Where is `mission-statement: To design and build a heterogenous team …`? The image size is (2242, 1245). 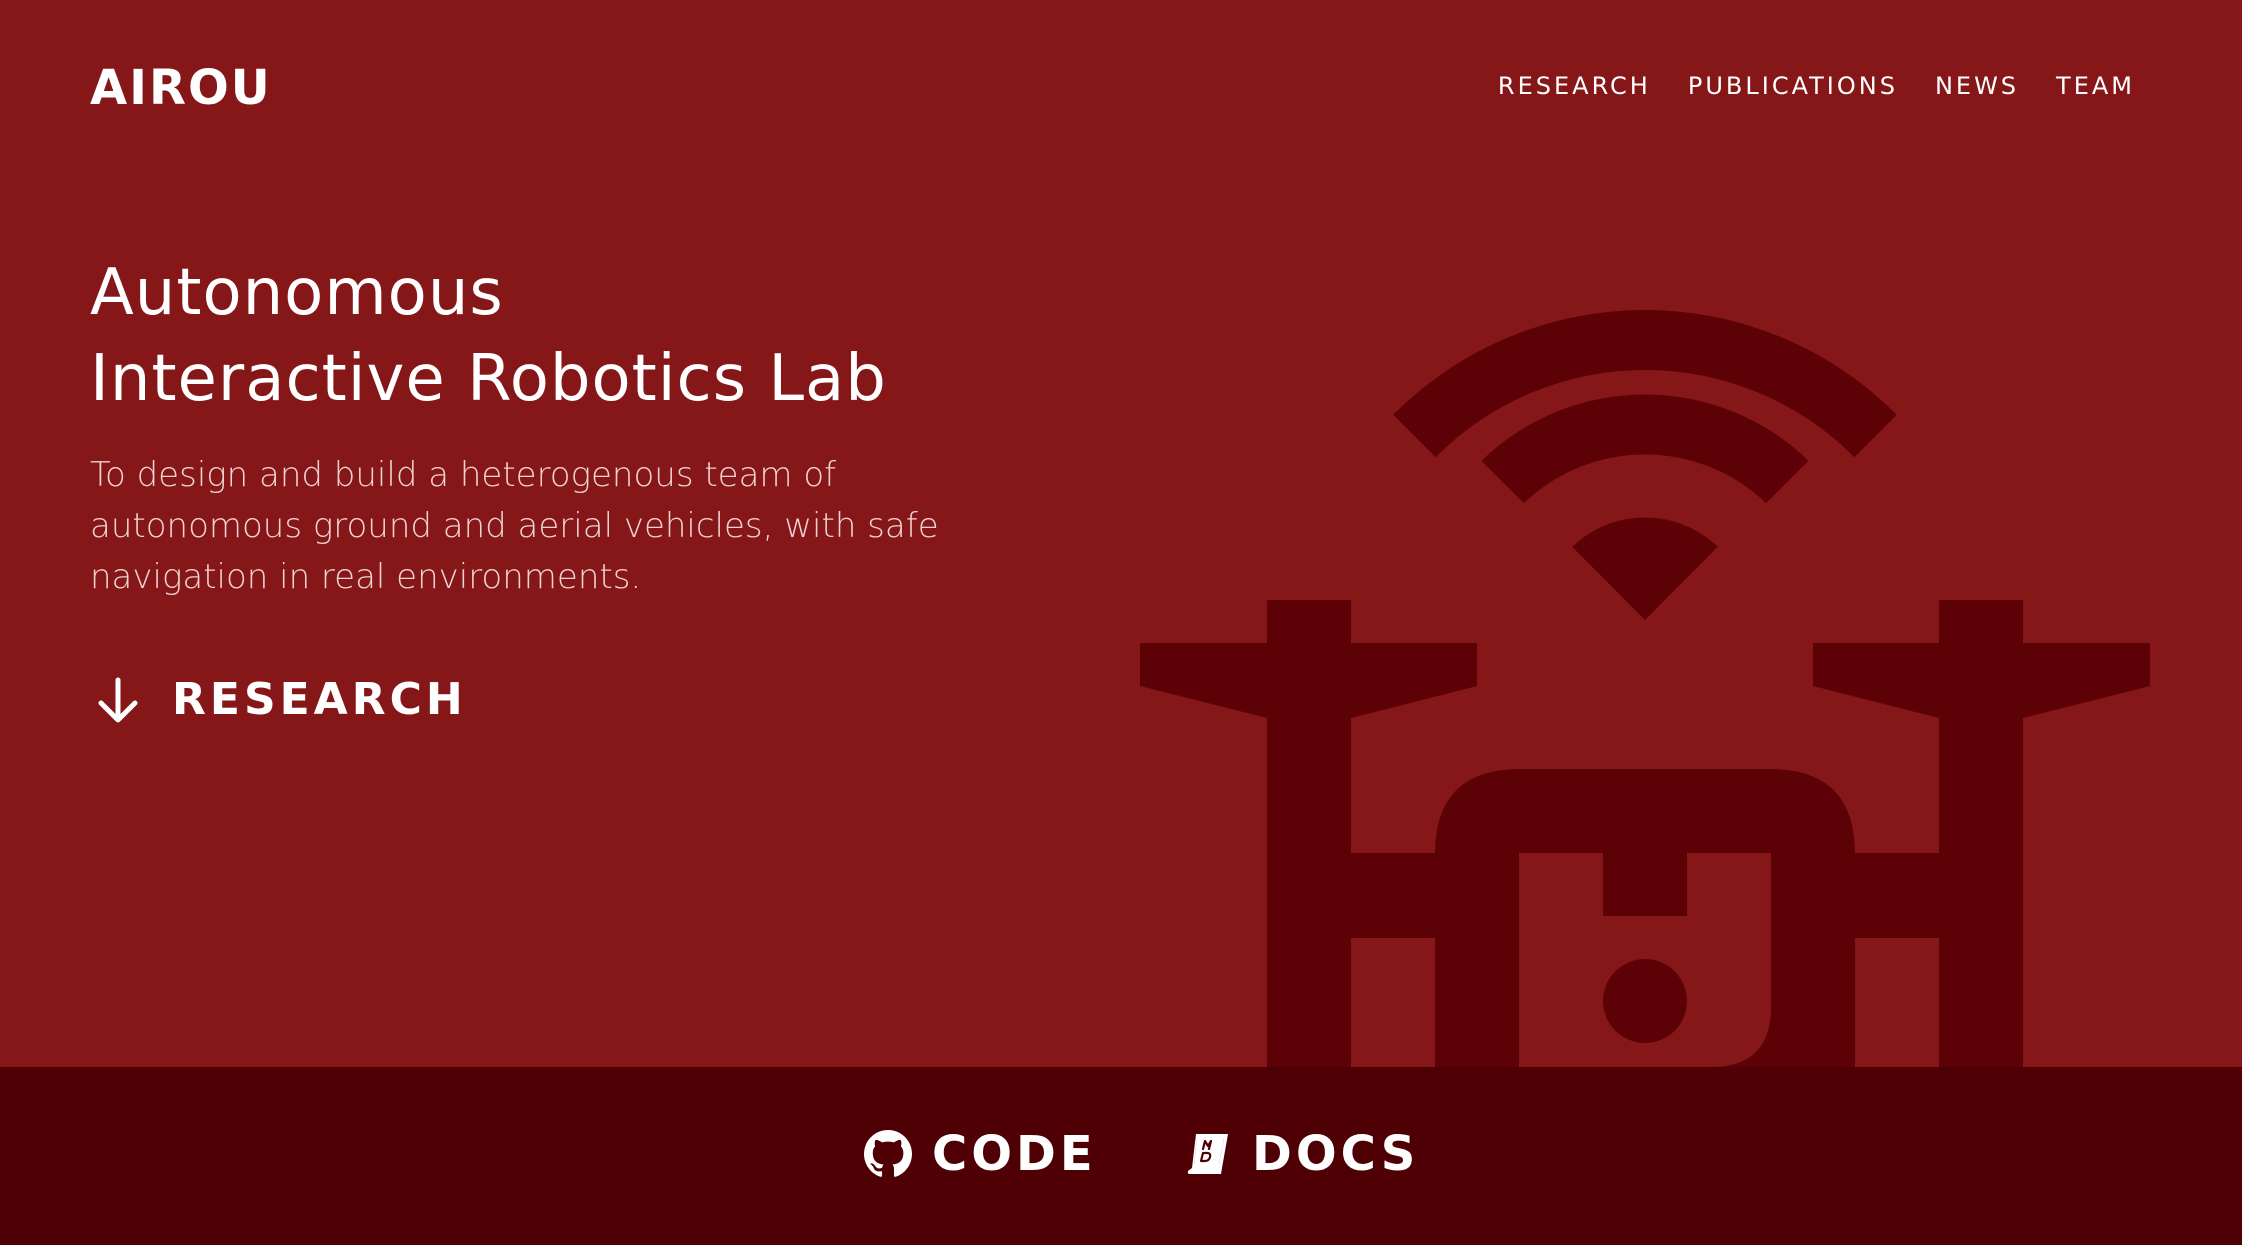 mission-statement: To design and build a heterogenous team … is located at coordinates (514, 526).